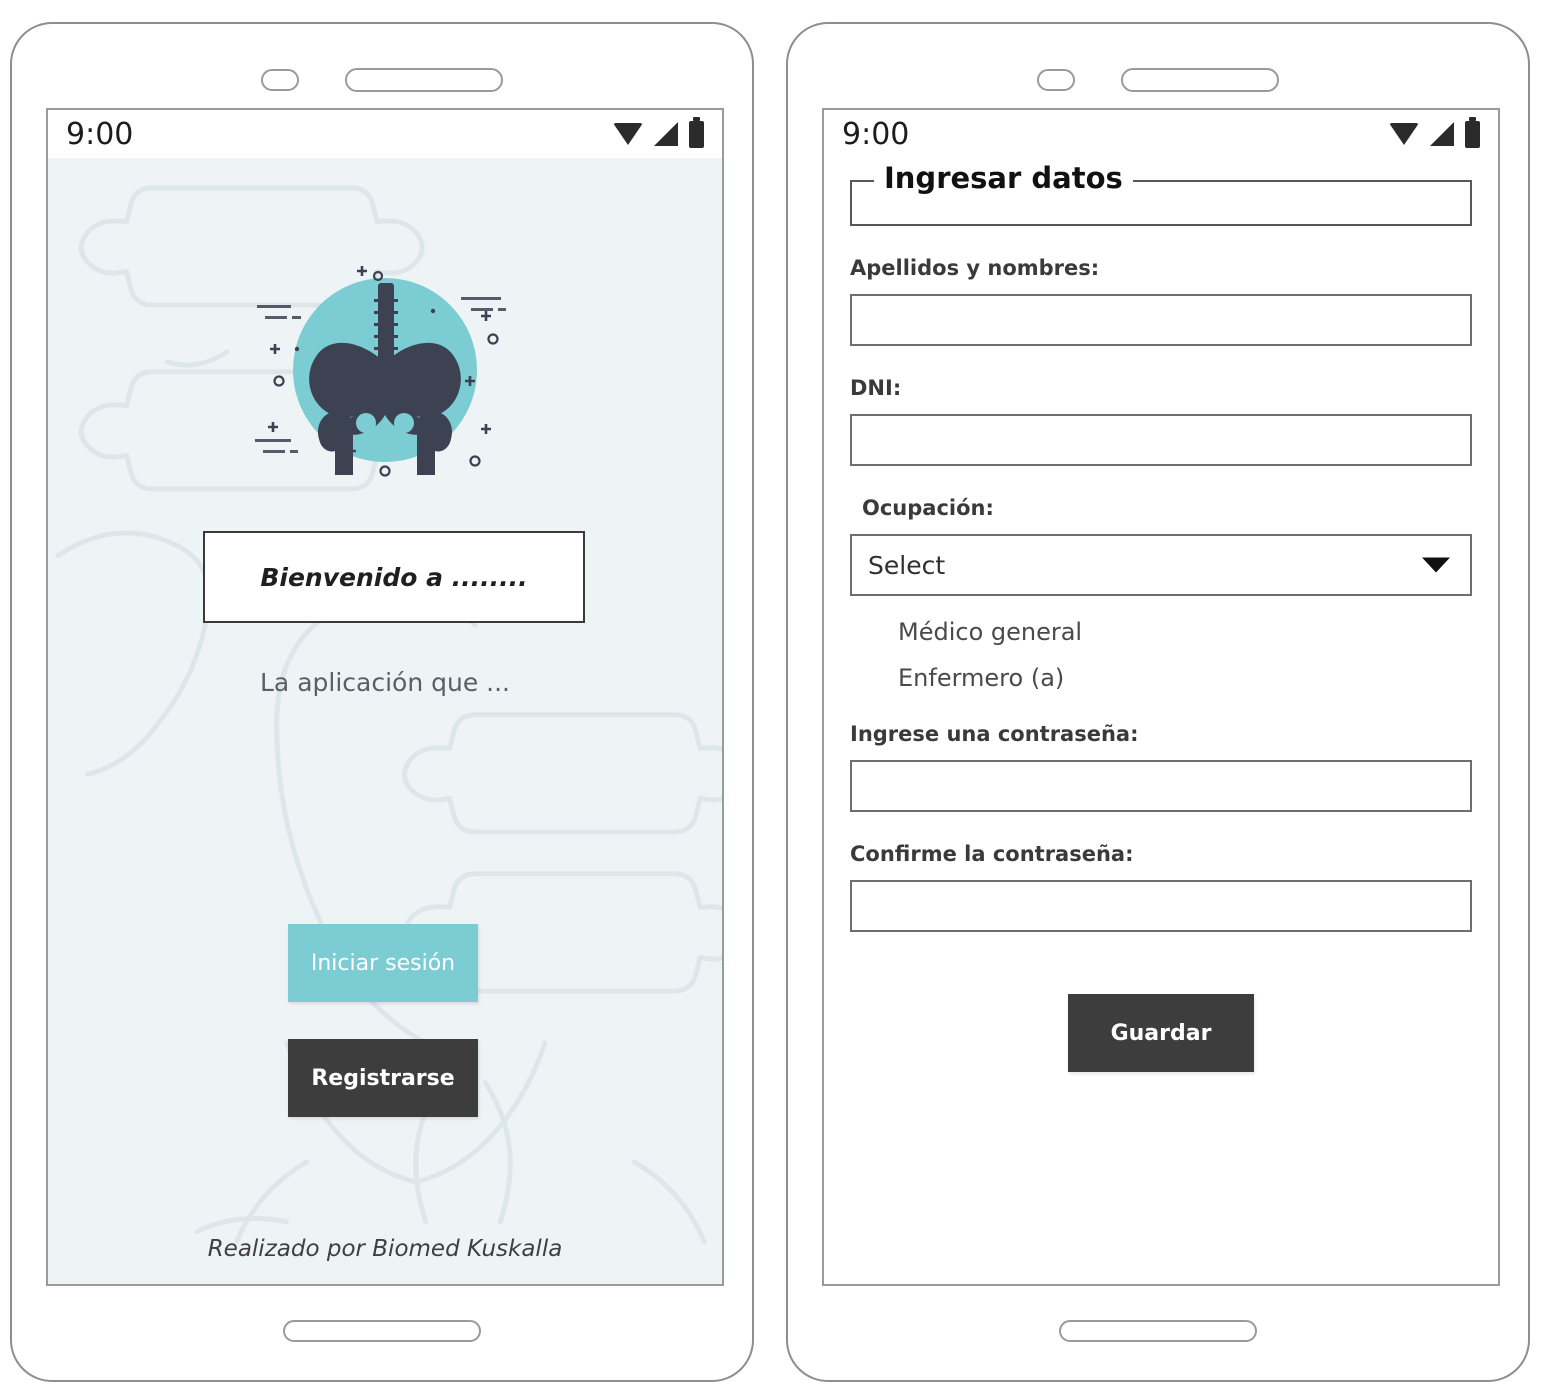 This screenshot has width=1546, height=1396. Describe the element at coordinates (1161, 786) in the screenshot. I see `password-input` at that location.